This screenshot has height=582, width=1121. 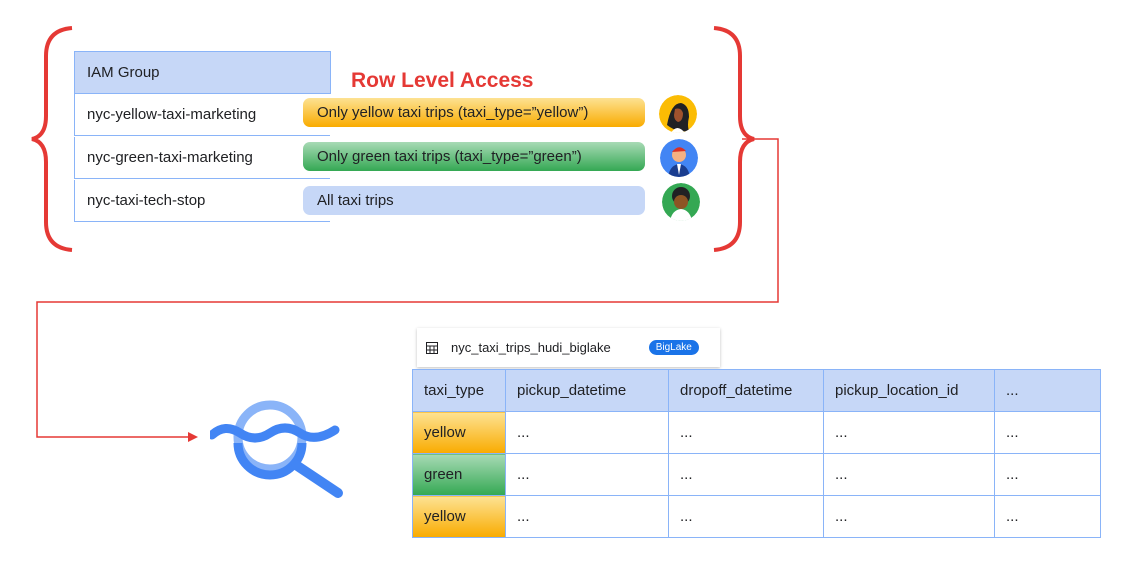 I want to click on biglake-logo-icon, so click(x=276, y=449).